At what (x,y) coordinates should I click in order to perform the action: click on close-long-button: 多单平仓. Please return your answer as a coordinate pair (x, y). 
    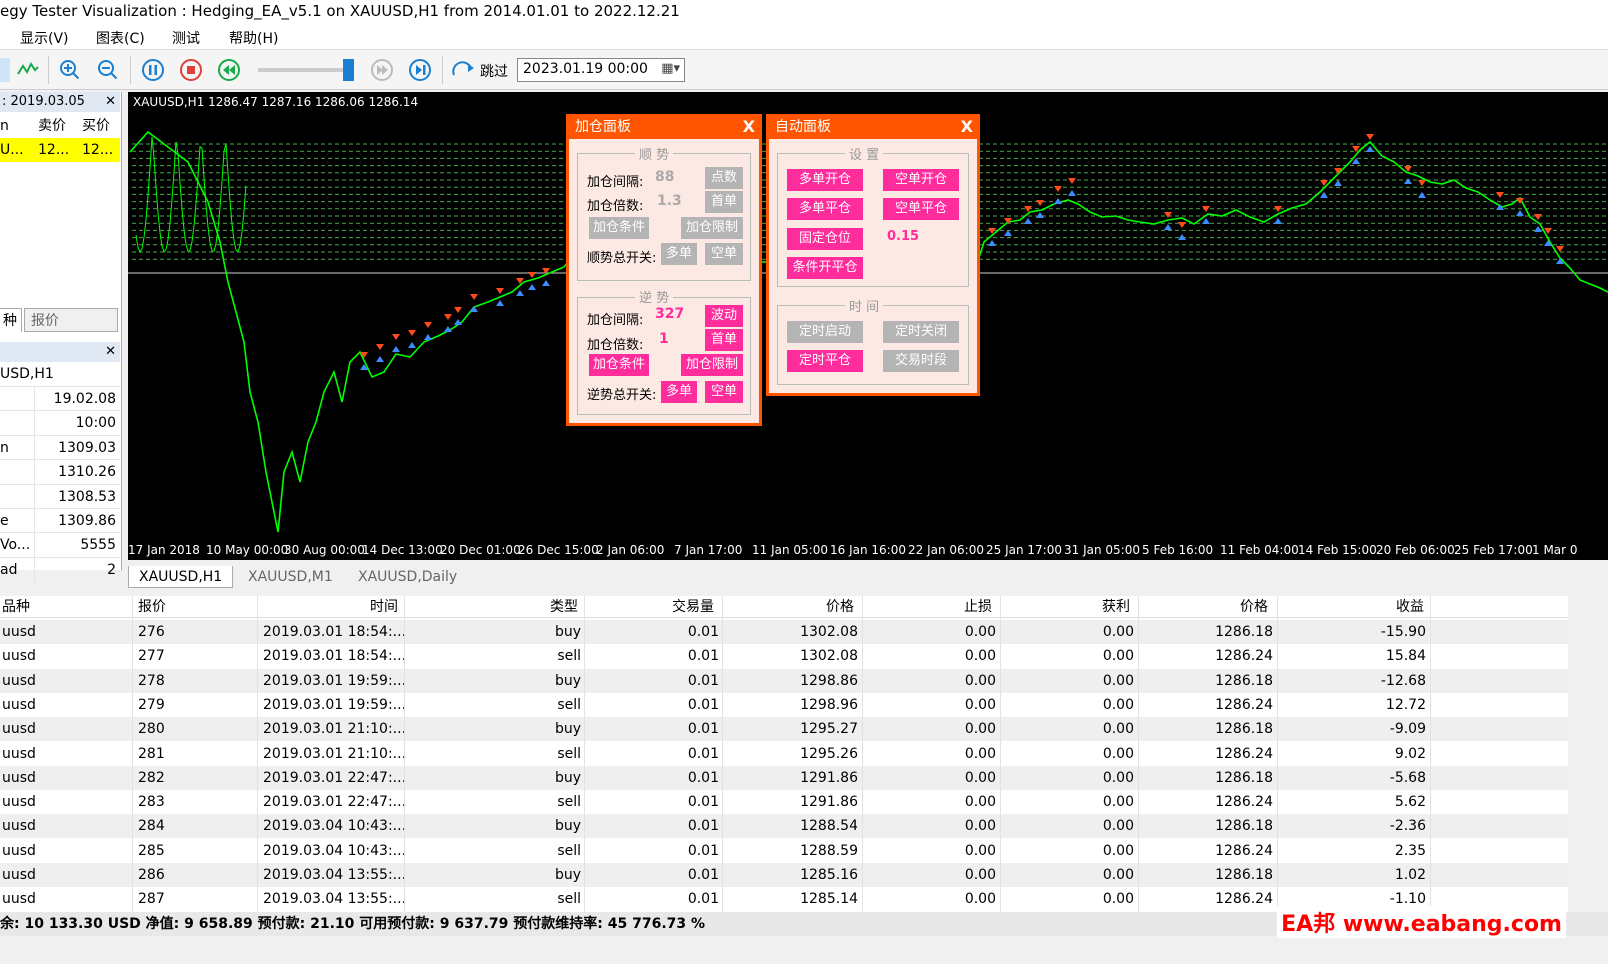
    Looking at the image, I should click on (825, 209).